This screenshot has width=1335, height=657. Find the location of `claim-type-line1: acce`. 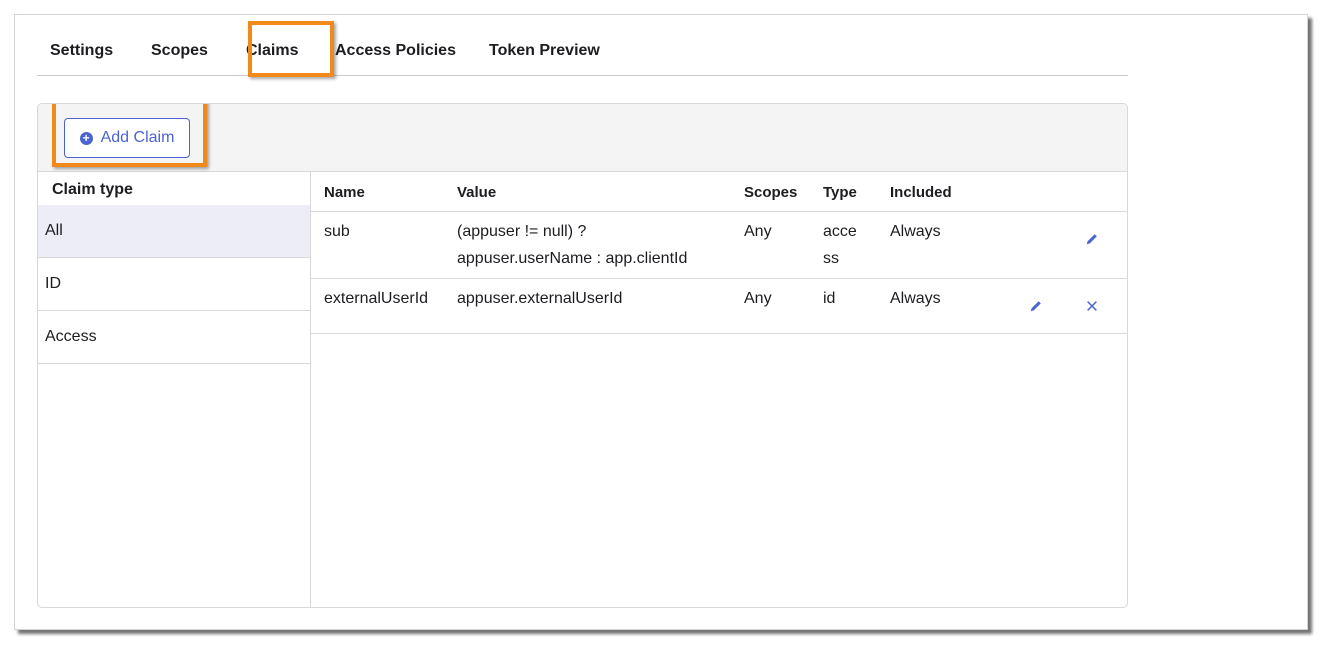

claim-type-line1: acce is located at coordinates (840, 231).